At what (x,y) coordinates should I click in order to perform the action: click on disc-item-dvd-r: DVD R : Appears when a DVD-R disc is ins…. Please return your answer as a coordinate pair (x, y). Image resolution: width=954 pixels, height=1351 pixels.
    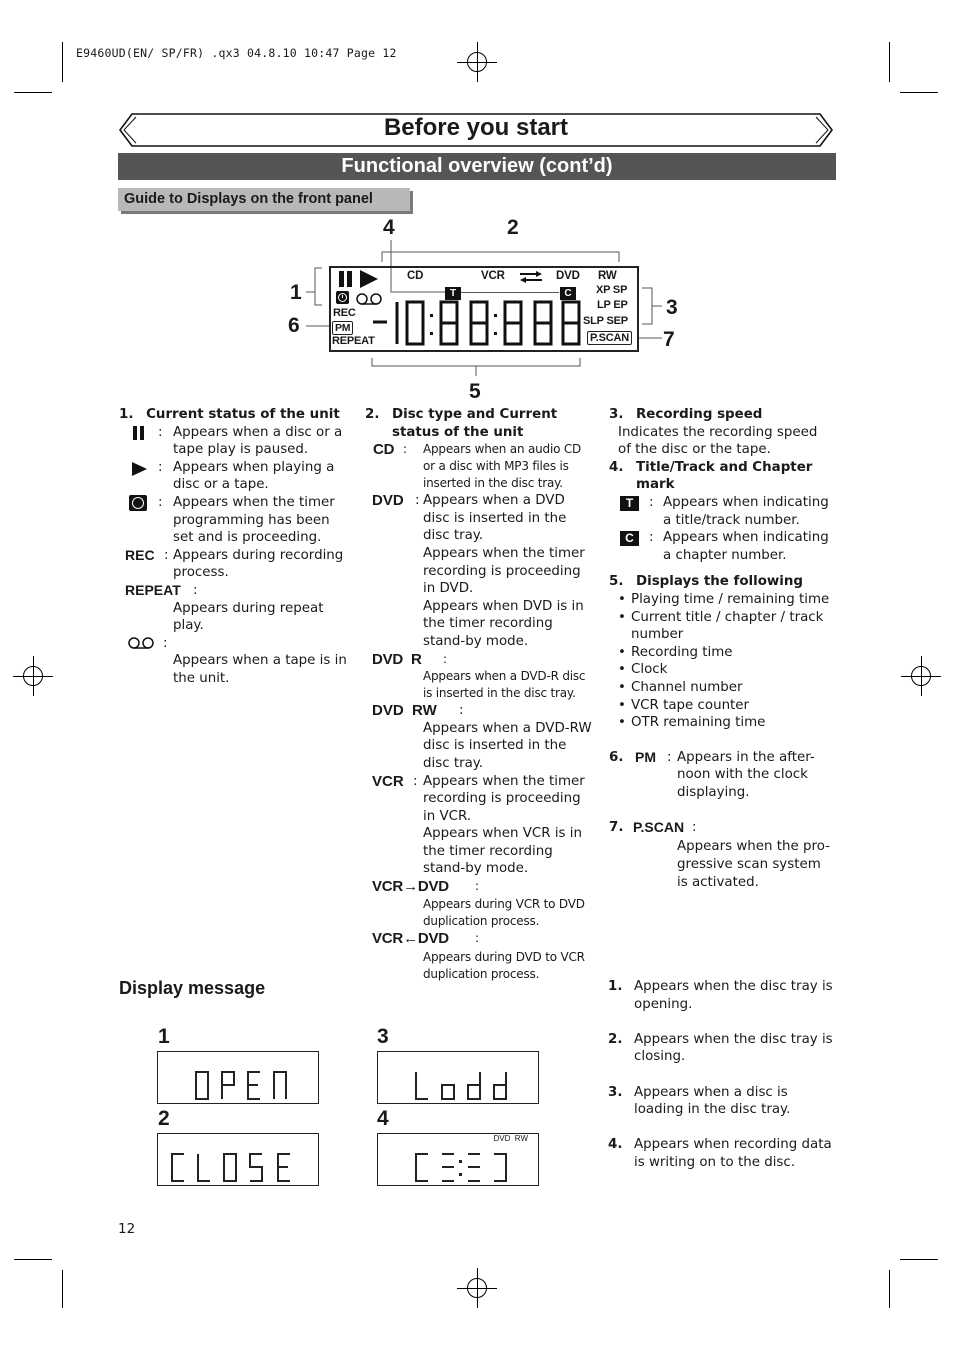
    Looking at the image, I should click on (479, 675).